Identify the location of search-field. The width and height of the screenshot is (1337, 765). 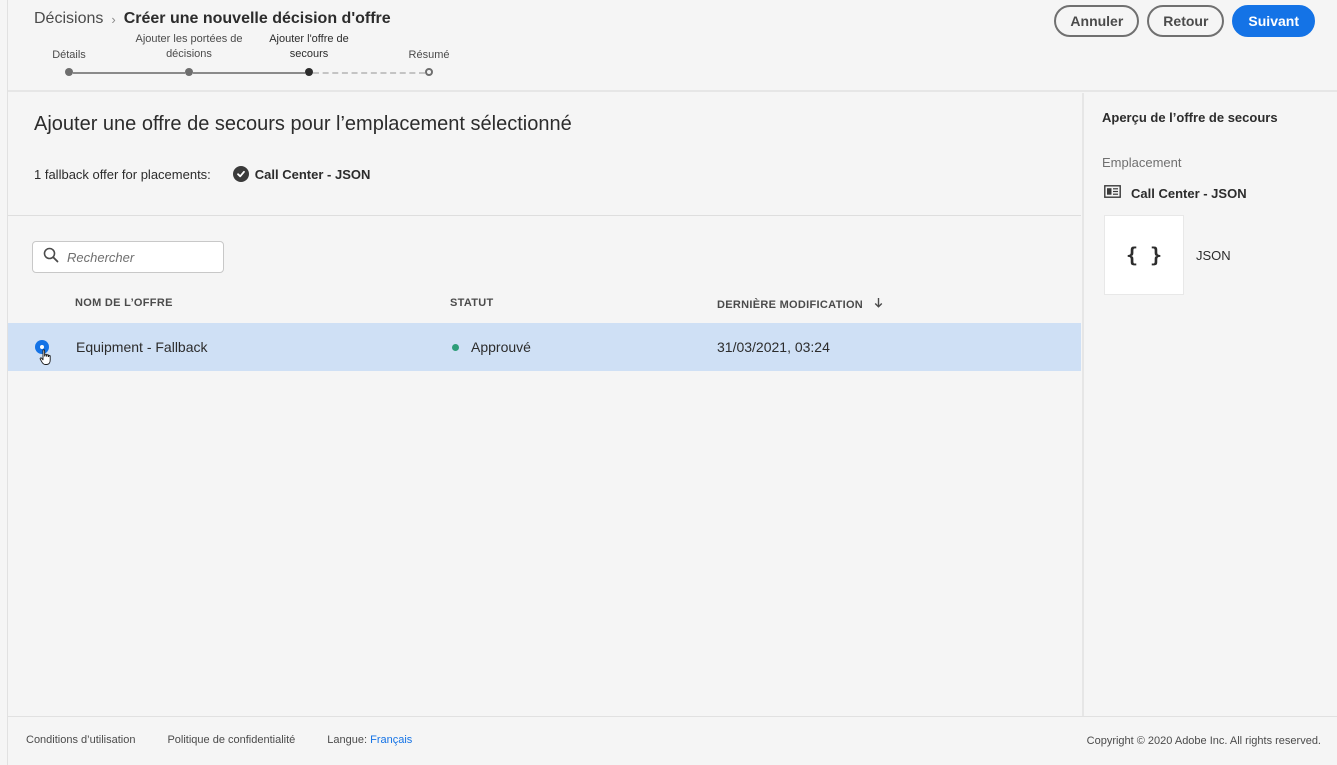
(128, 257).